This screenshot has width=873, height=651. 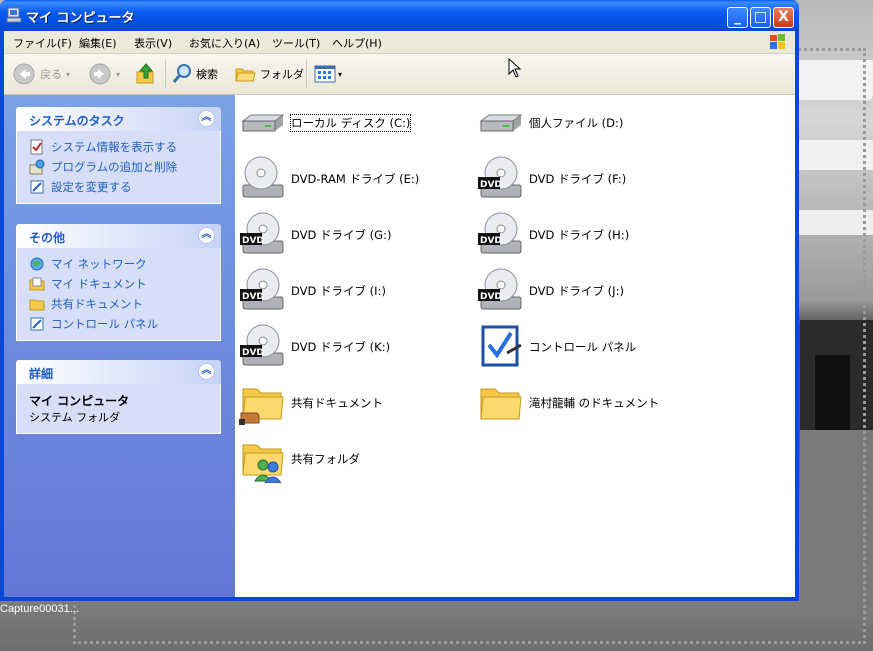 I want to click on mouse-cursor-icon, so click(x=515, y=68).